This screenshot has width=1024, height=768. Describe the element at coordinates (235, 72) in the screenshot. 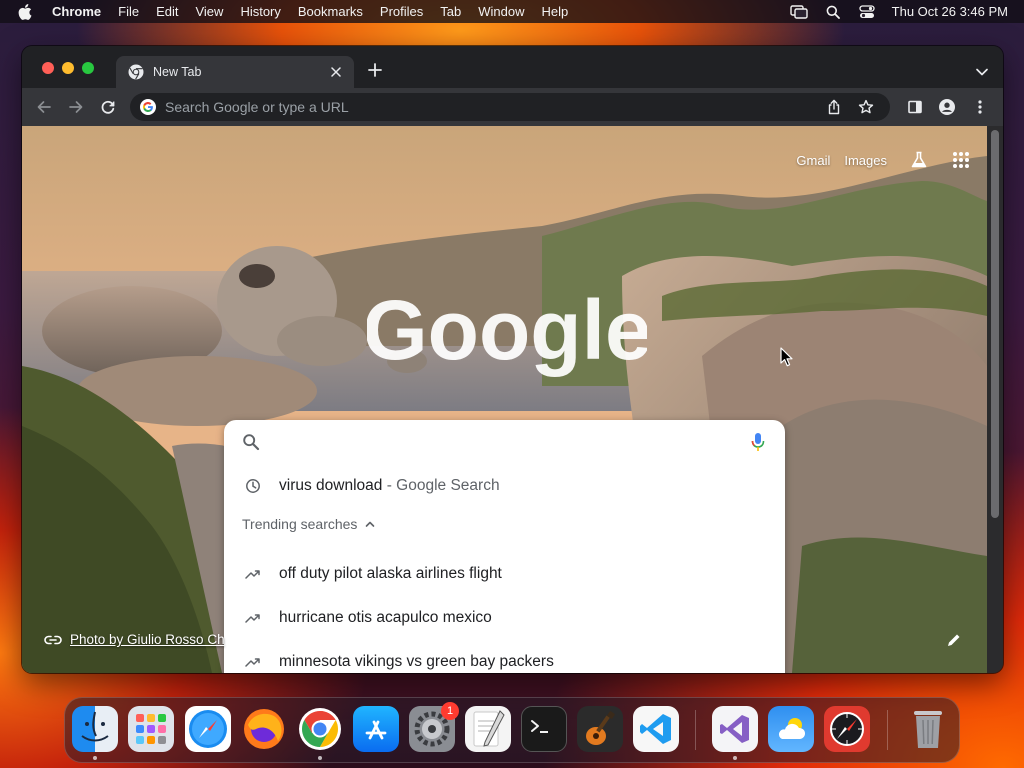

I see `tab-new-tab: New Tab` at that location.